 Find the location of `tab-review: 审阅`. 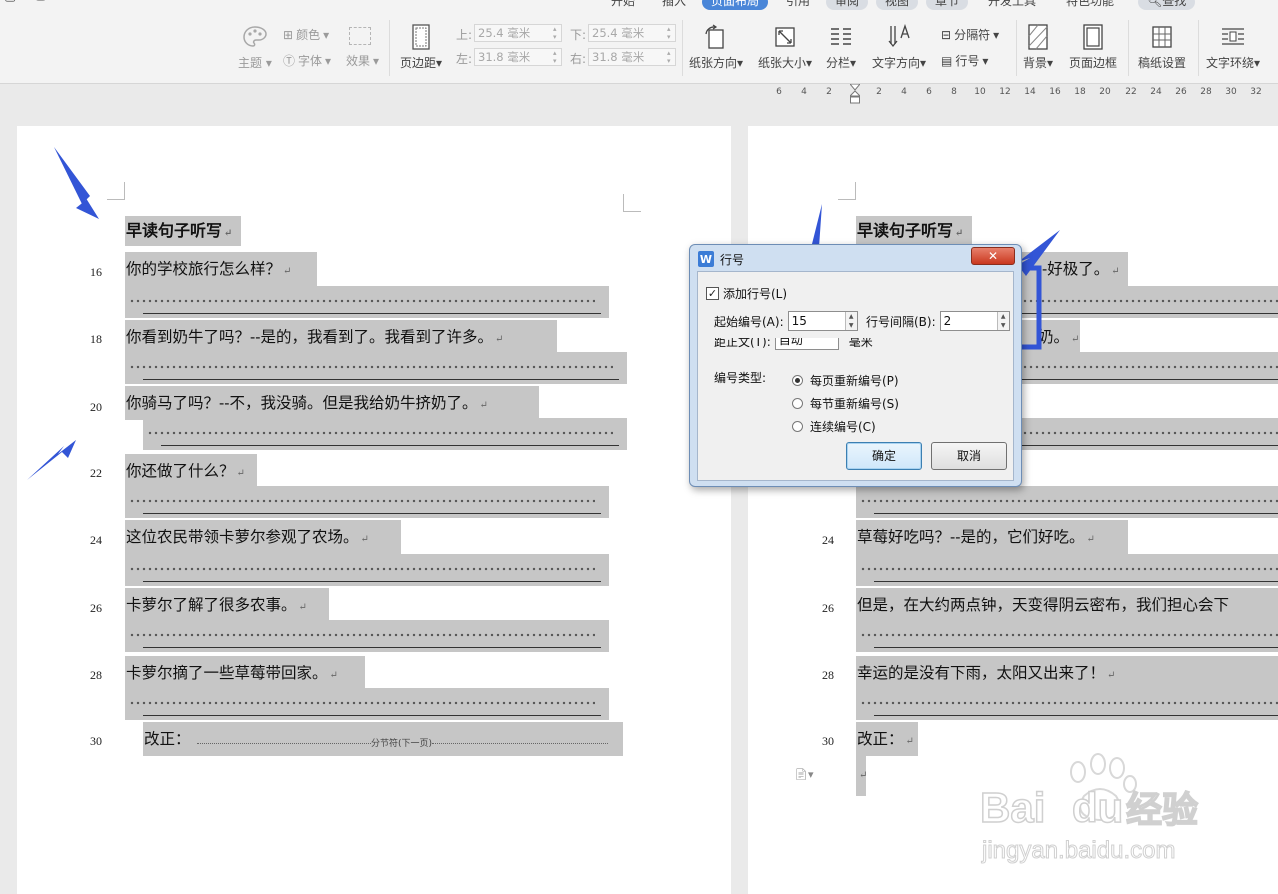

tab-review: 审阅 is located at coordinates (847, 5).